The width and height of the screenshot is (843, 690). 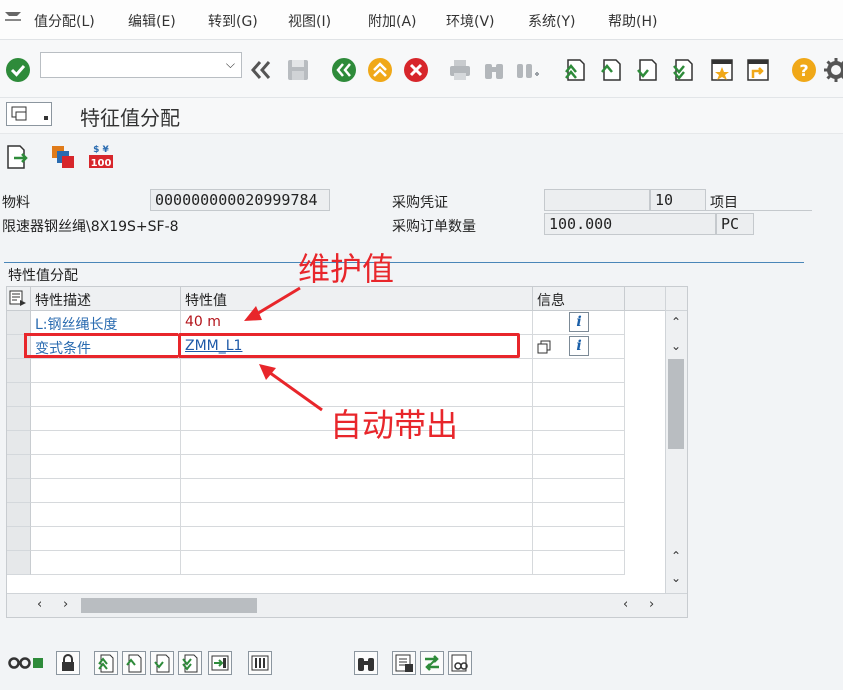 I want to click on menu-item-goto: 转到(G), so click(x=233, y=21).